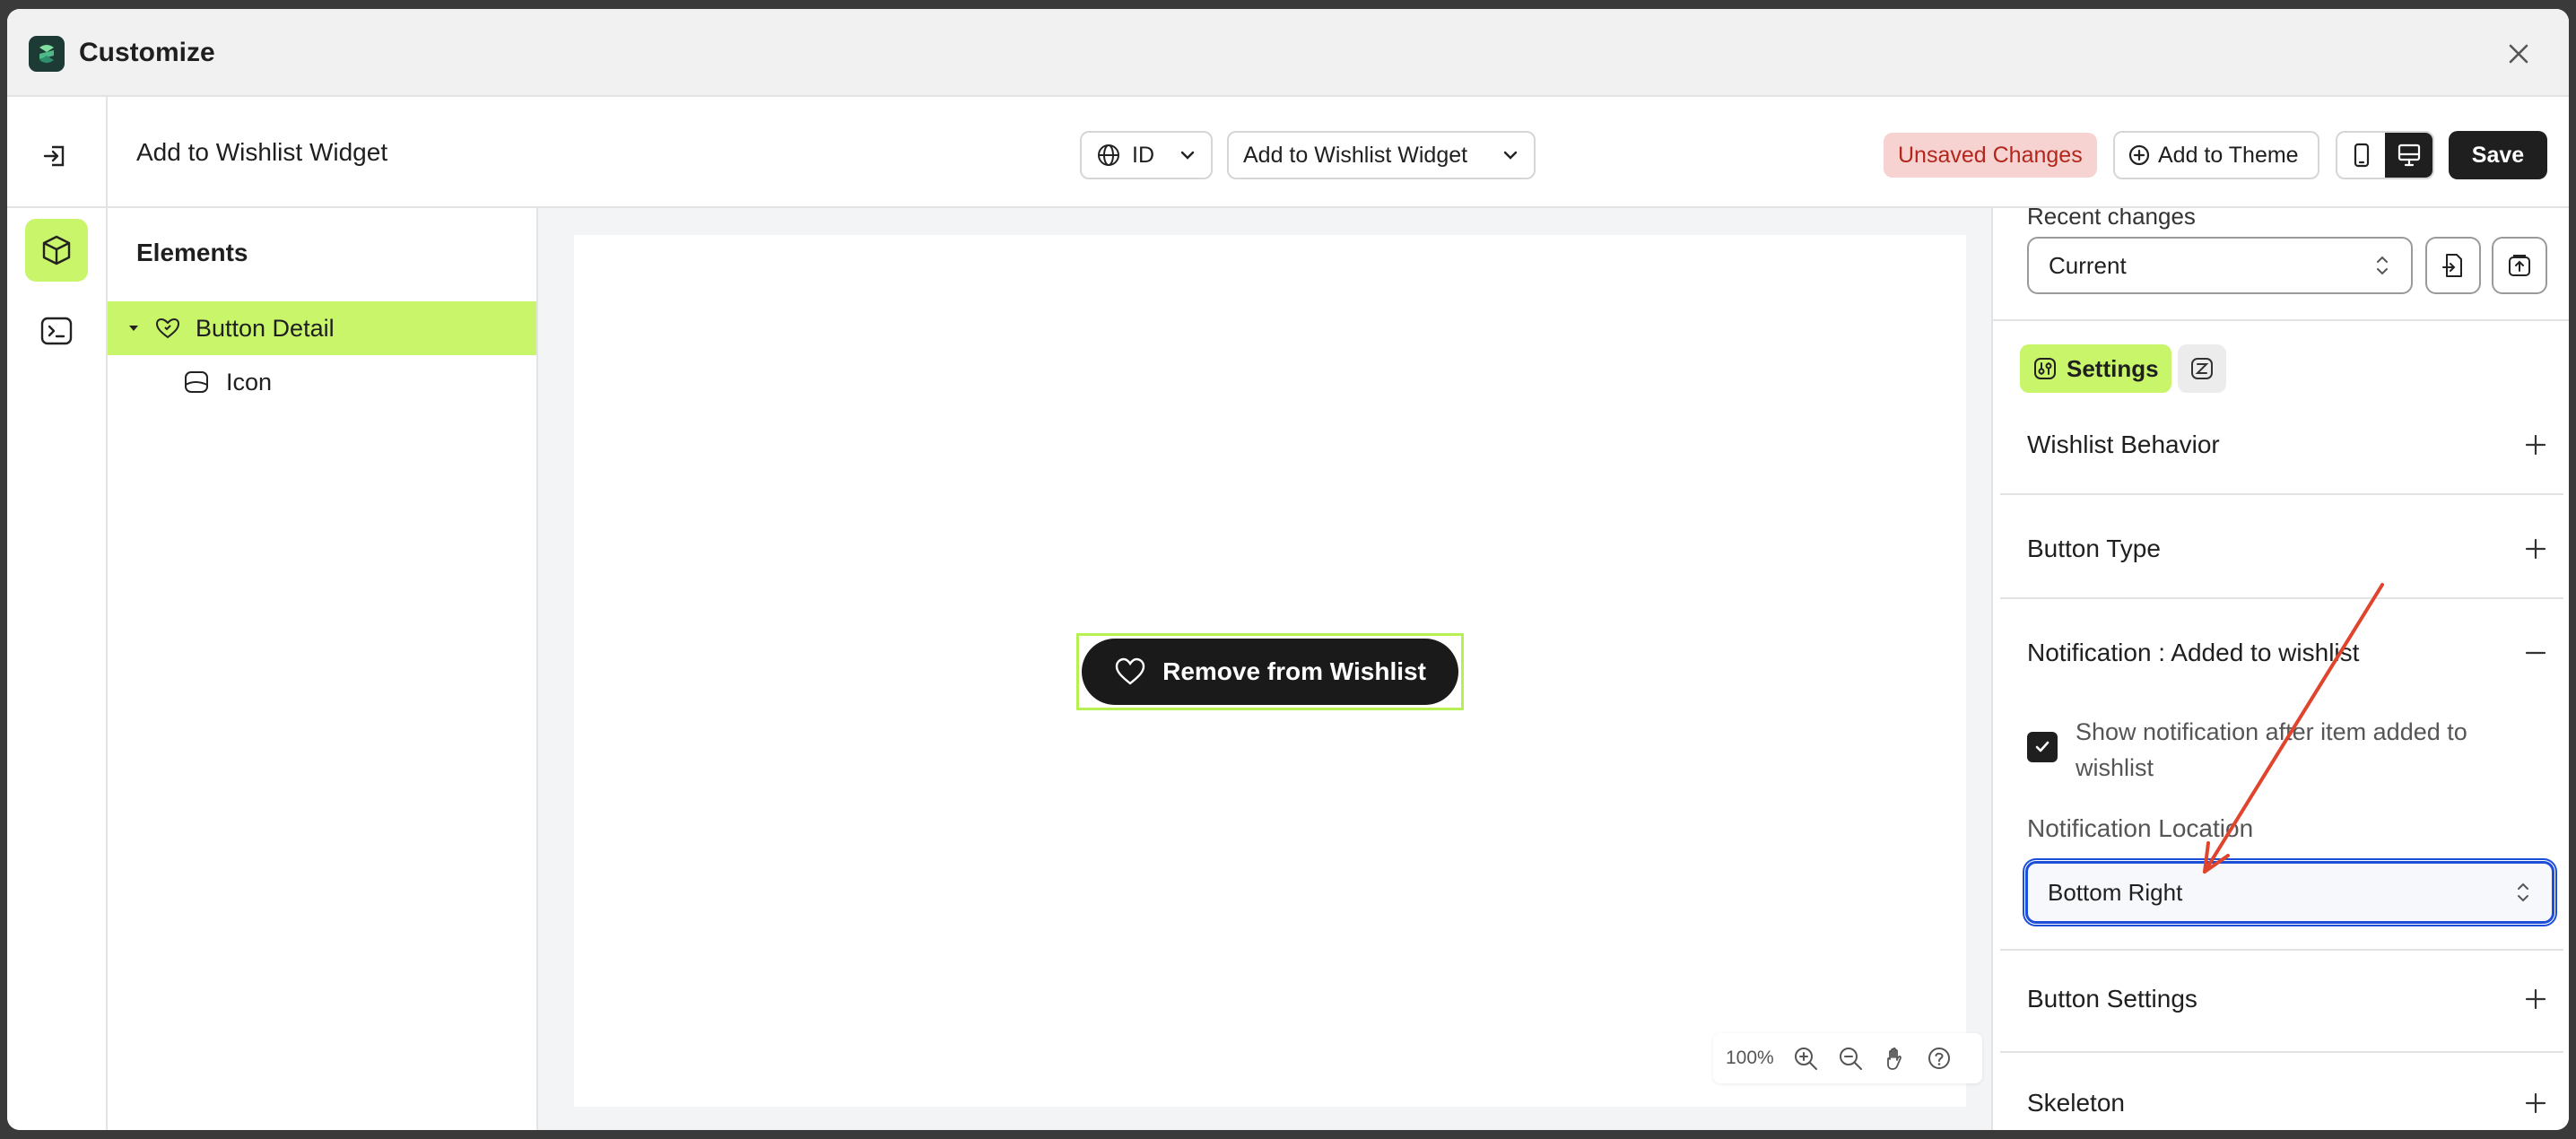  I want to click on notification-location-value: Bottom Right, so click(2115, 892).